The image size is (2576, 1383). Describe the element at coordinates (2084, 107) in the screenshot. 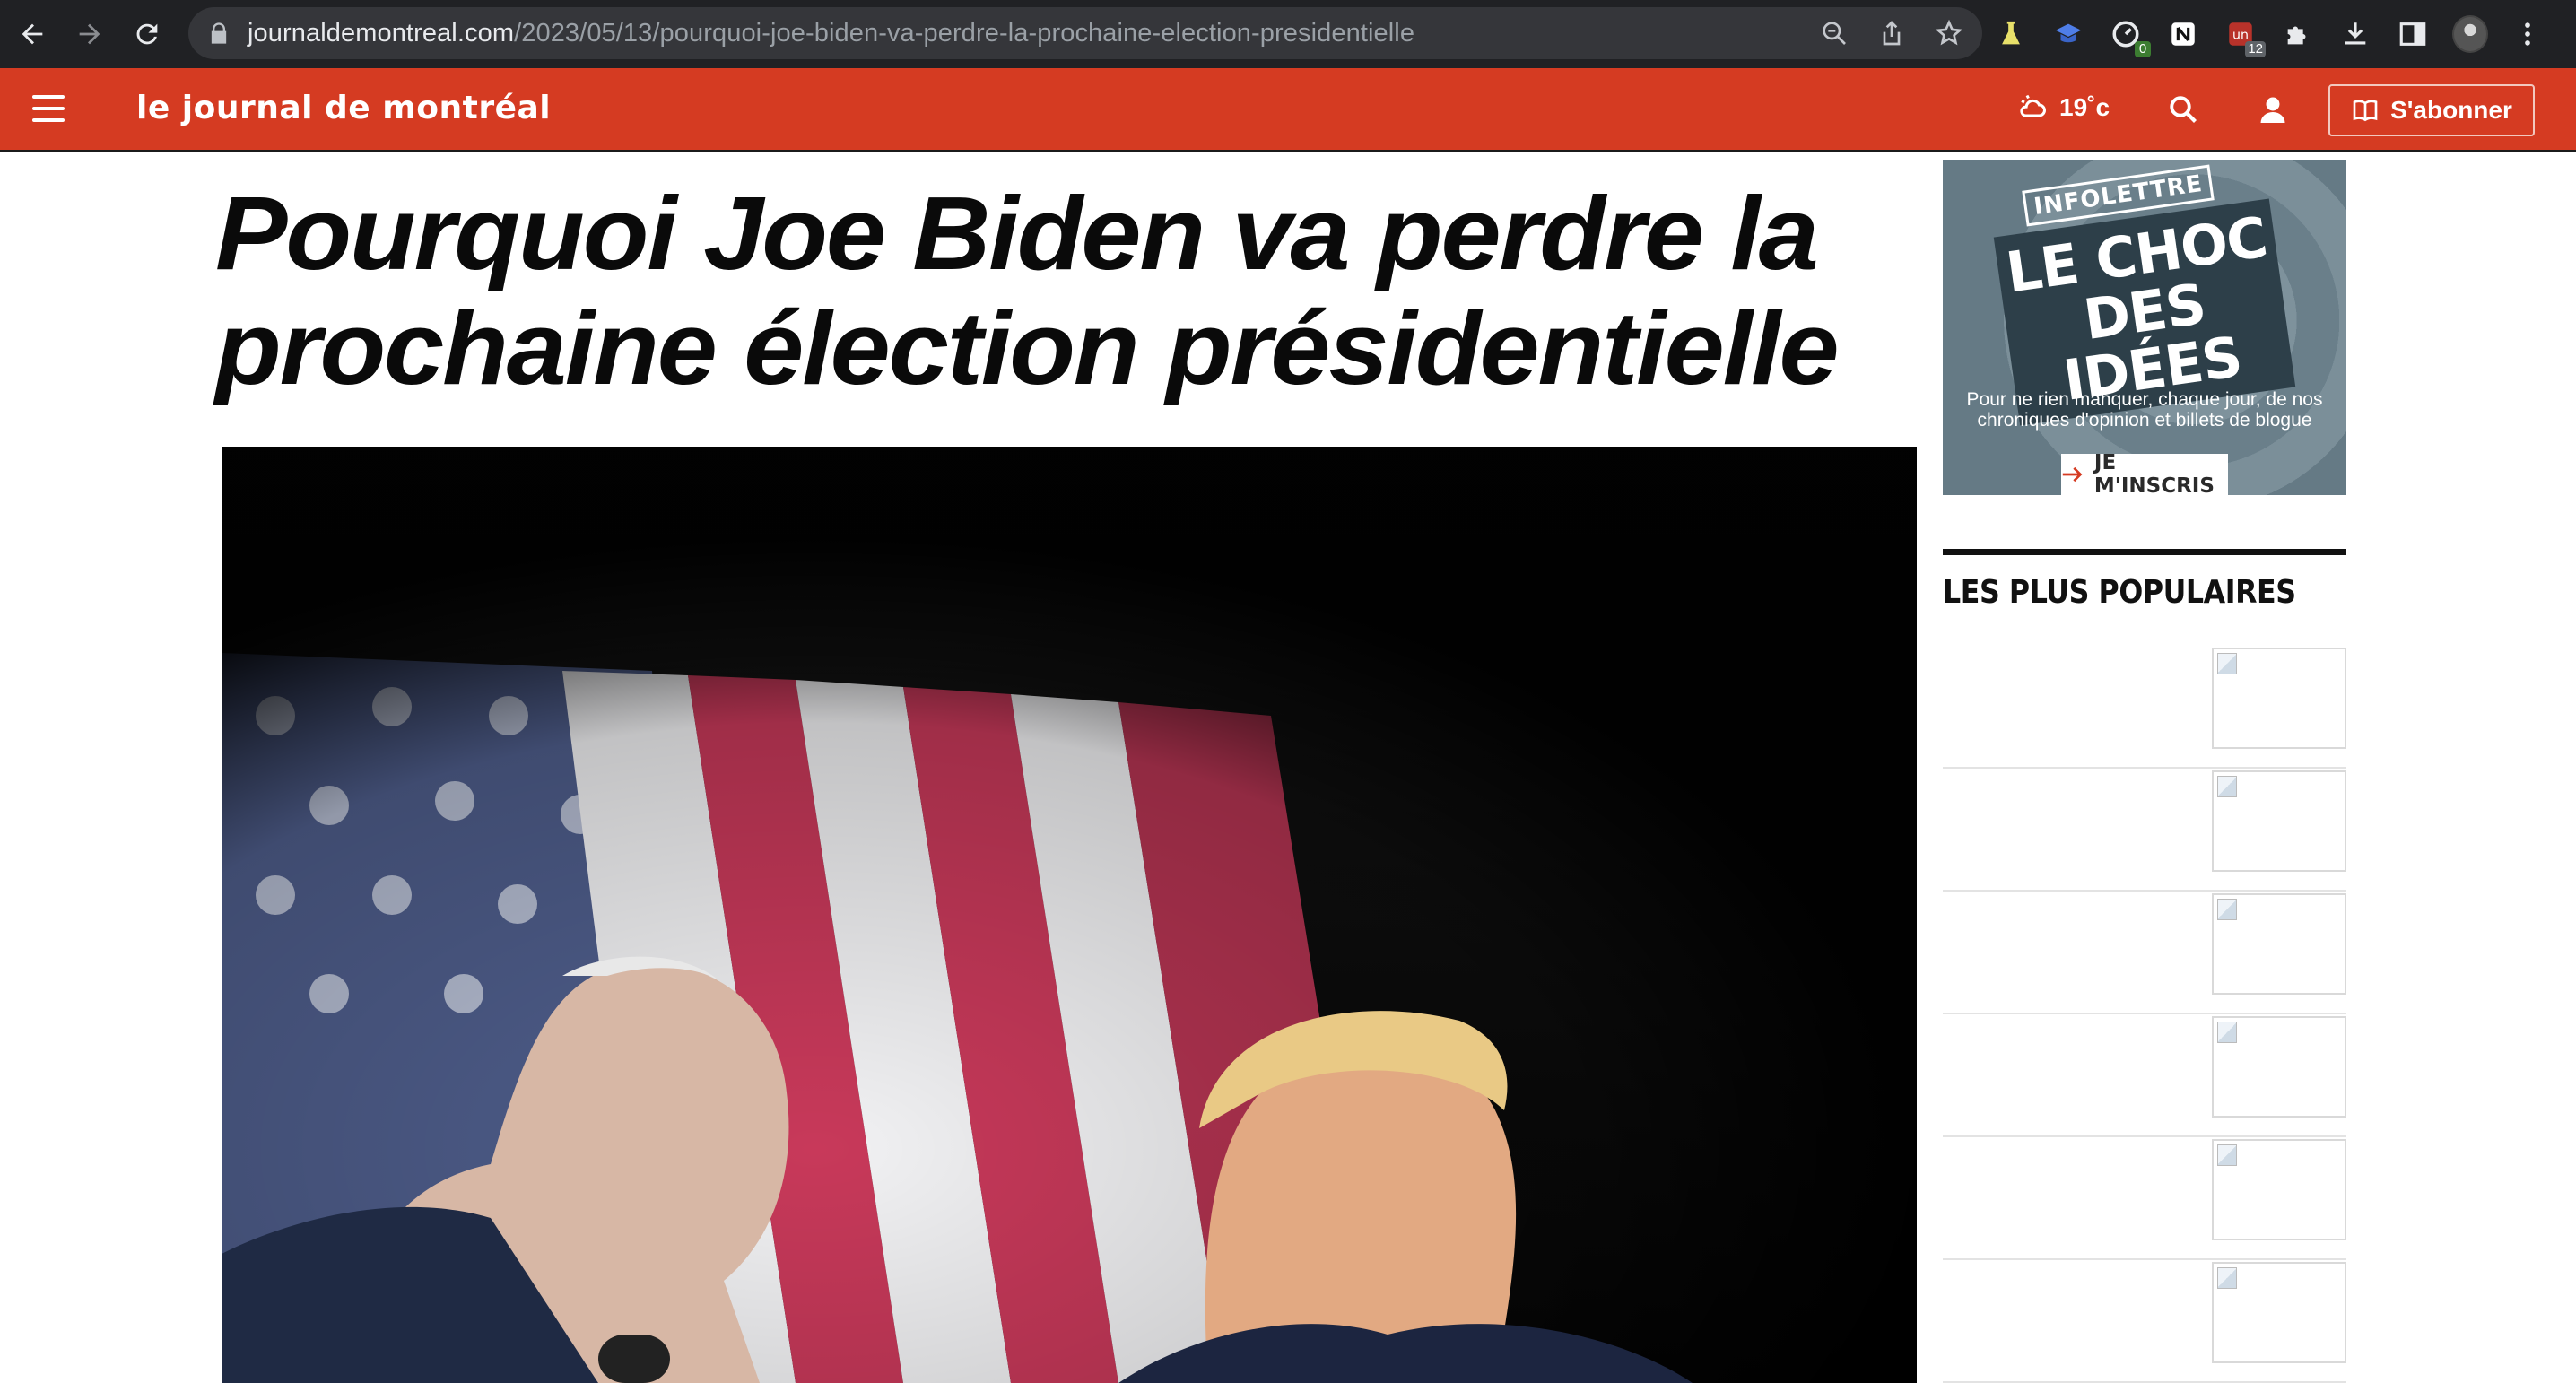

I see `weather-temperature: 19˚c` at that location.